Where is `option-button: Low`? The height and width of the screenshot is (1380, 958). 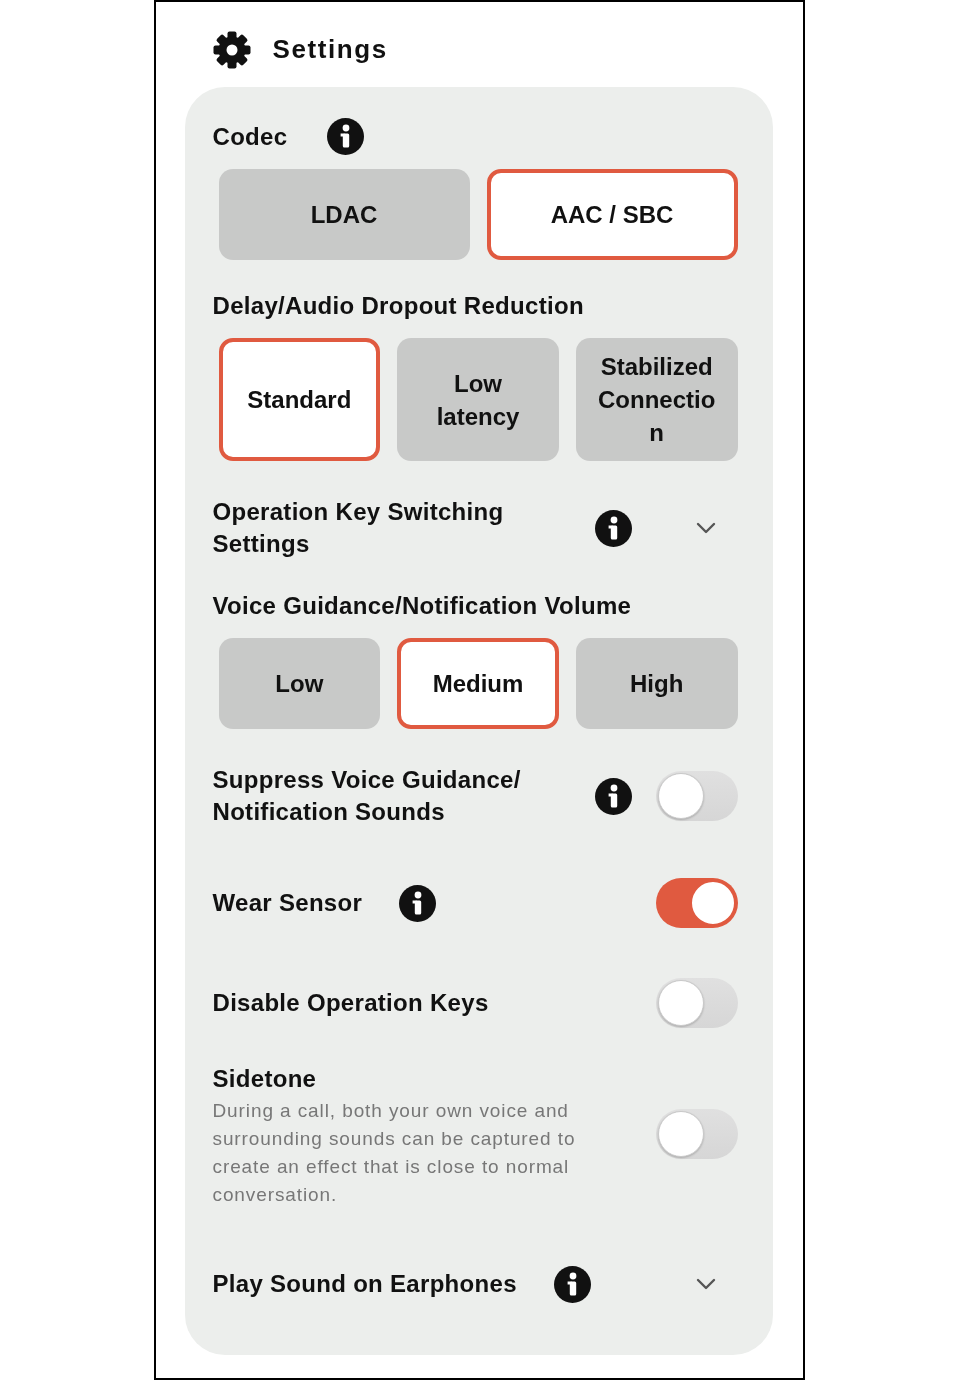
option-button: Low is located at coordinates (299, 683).